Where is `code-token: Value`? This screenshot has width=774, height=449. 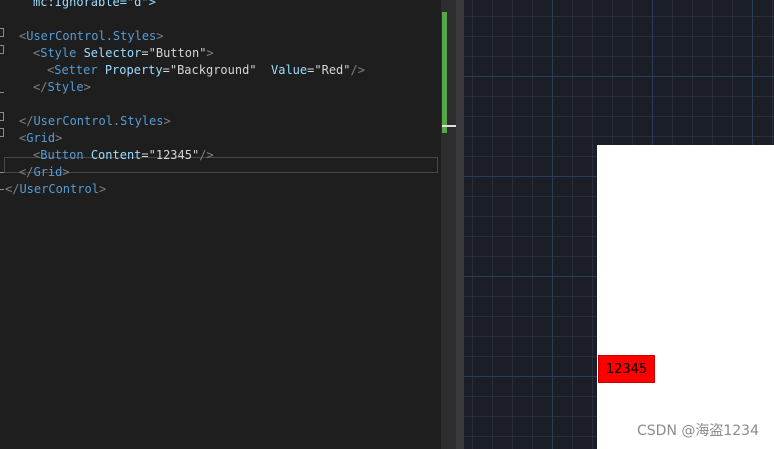 code-token: Value is located at coordinates (282, 70).